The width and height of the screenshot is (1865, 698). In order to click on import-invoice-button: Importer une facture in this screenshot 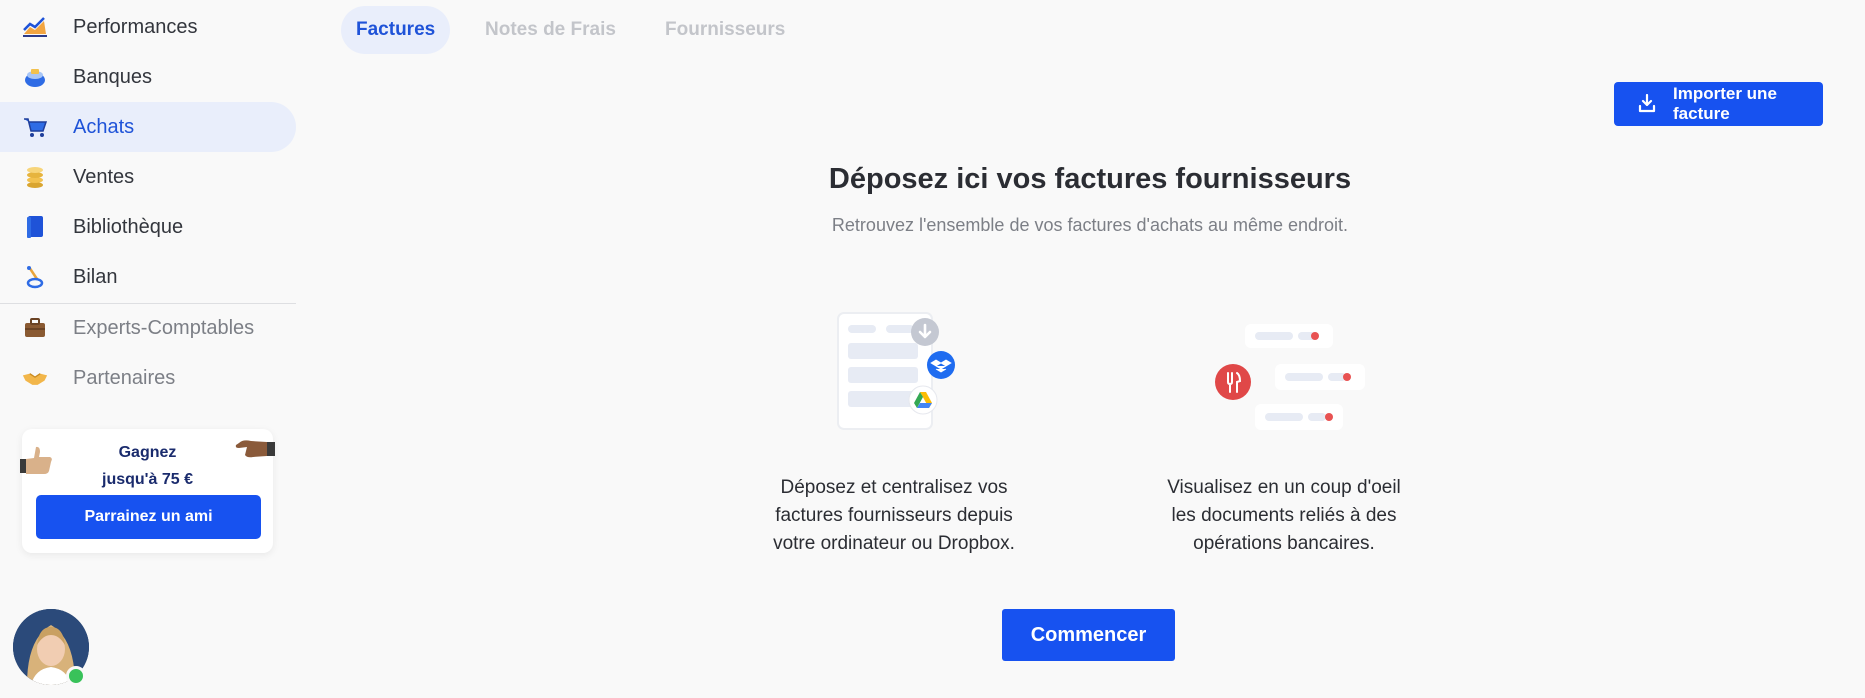, I will do `click(1718, 104)`.